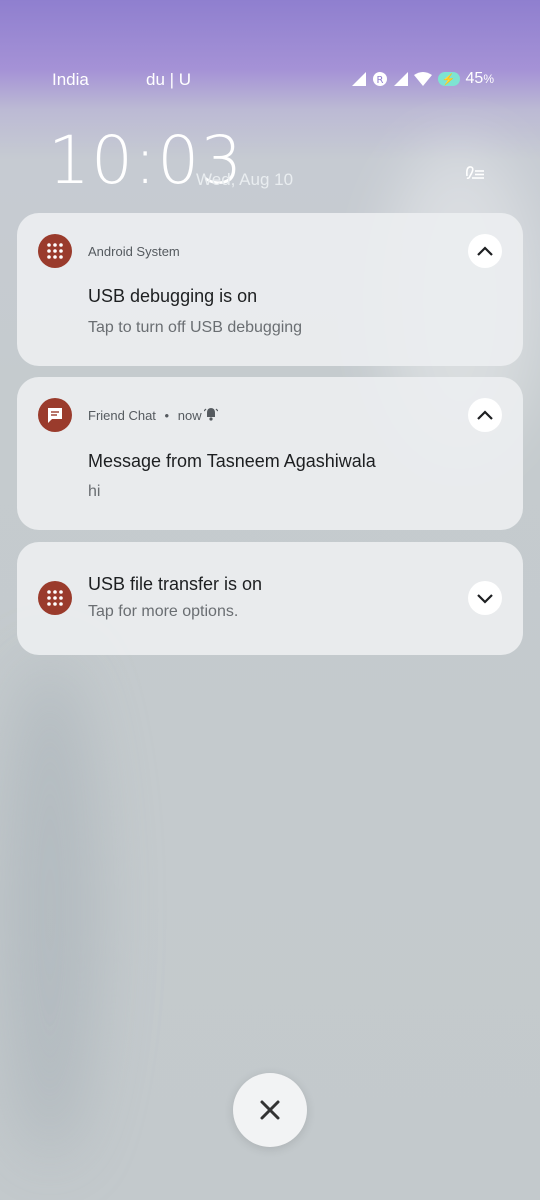 The image size is (540, 1200). I want to click on notification-text: hi, so click(94, 491).